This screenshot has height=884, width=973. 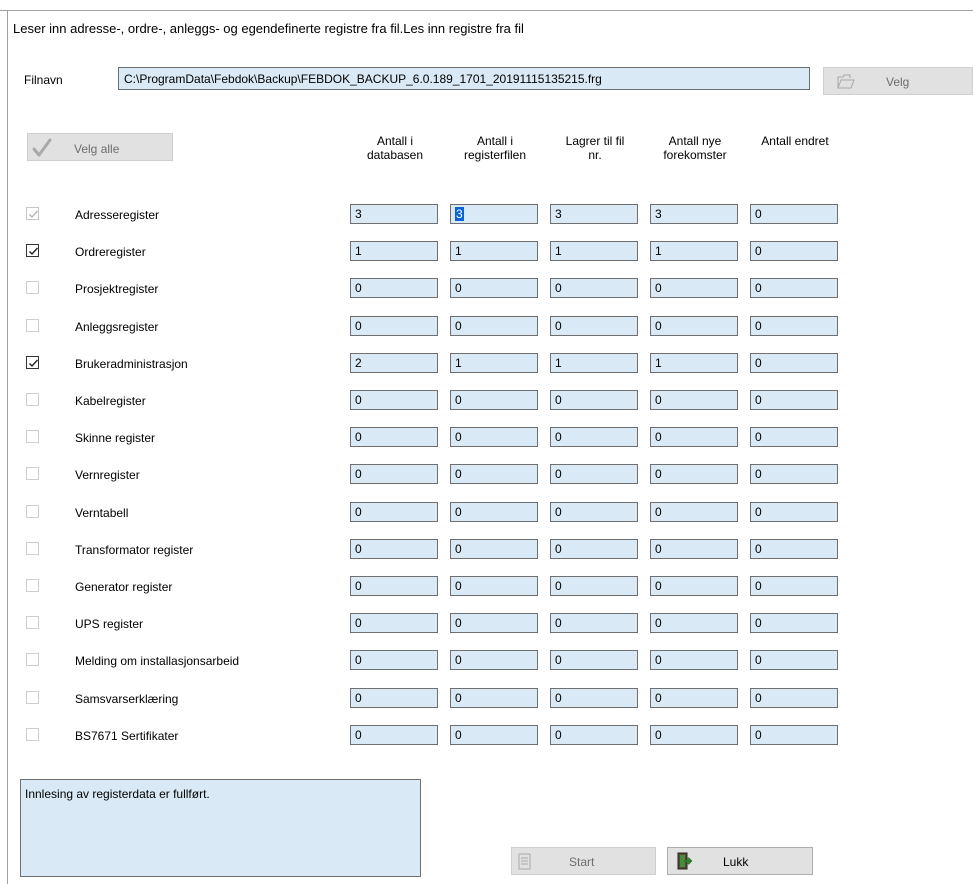 I want to click on select-all-button: Velg alle, so click(x=100, y=147).